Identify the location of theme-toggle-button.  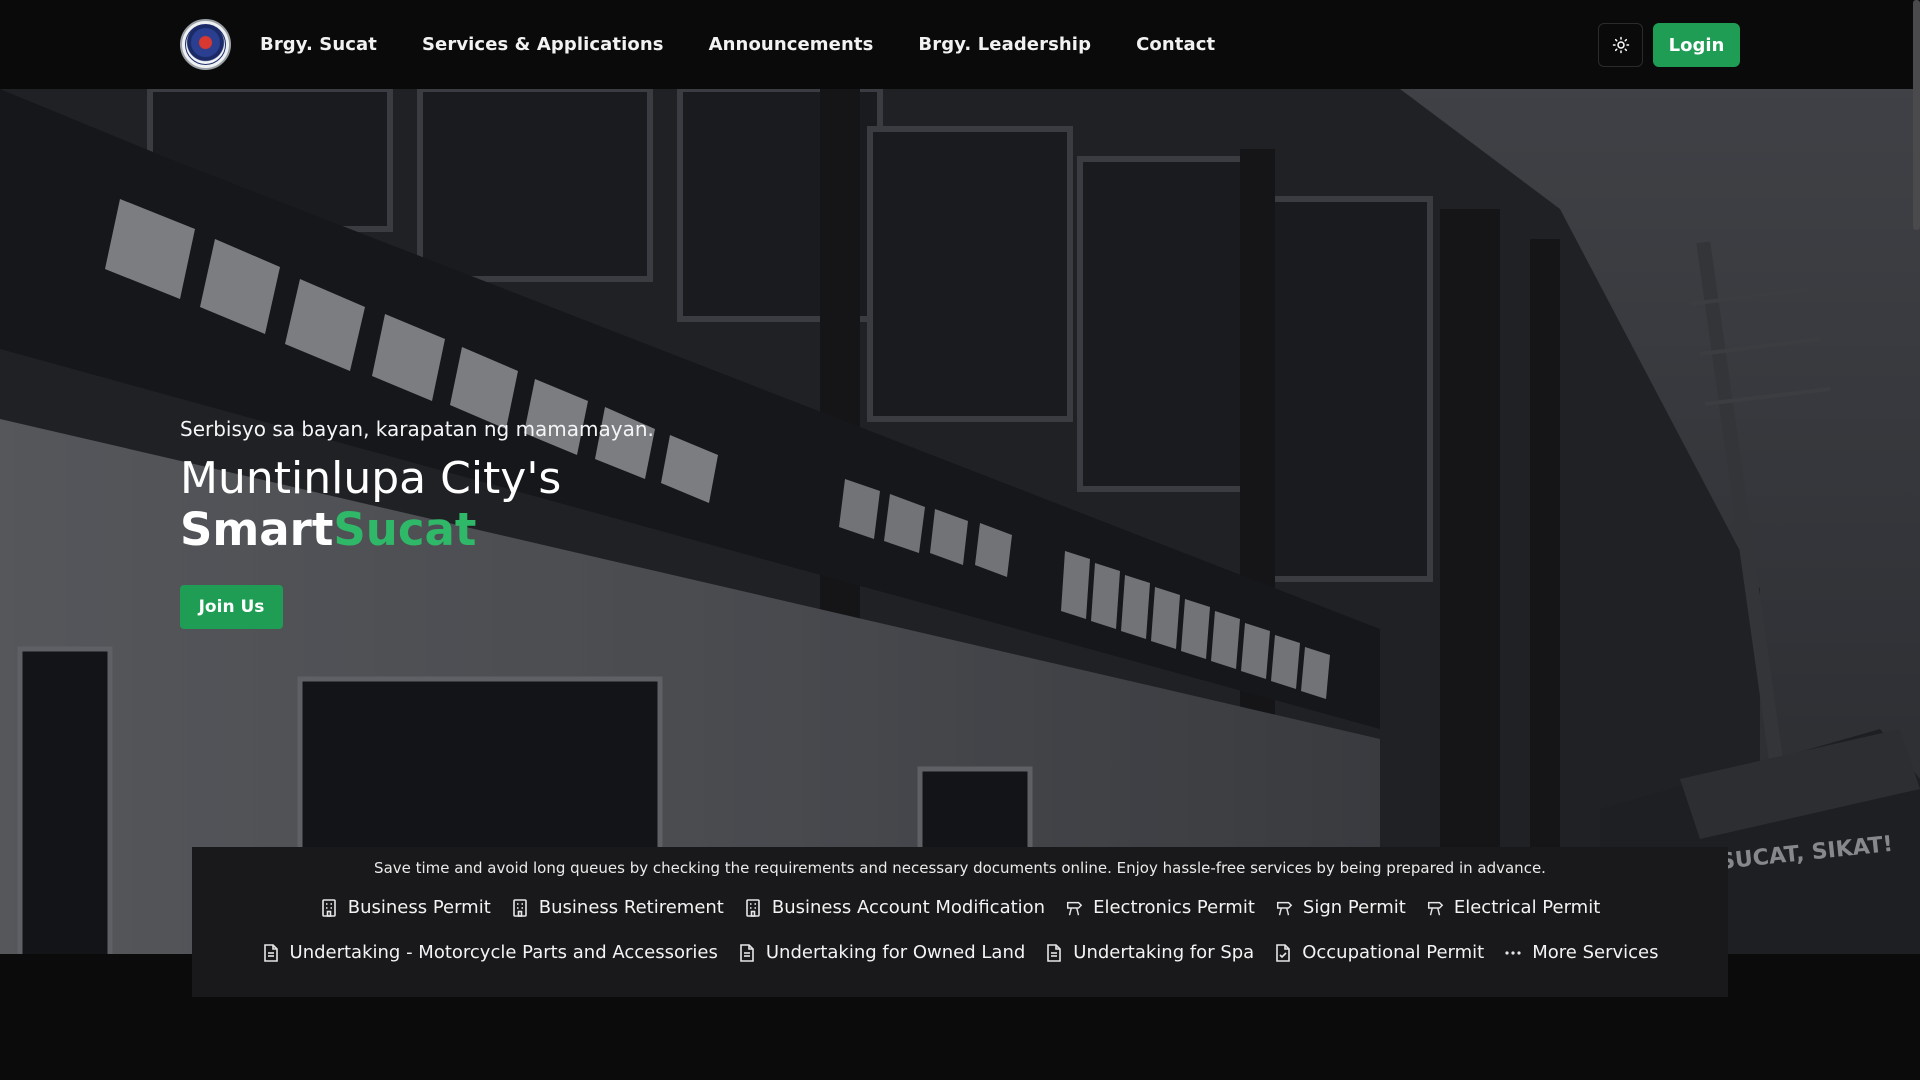
(1620, 45).